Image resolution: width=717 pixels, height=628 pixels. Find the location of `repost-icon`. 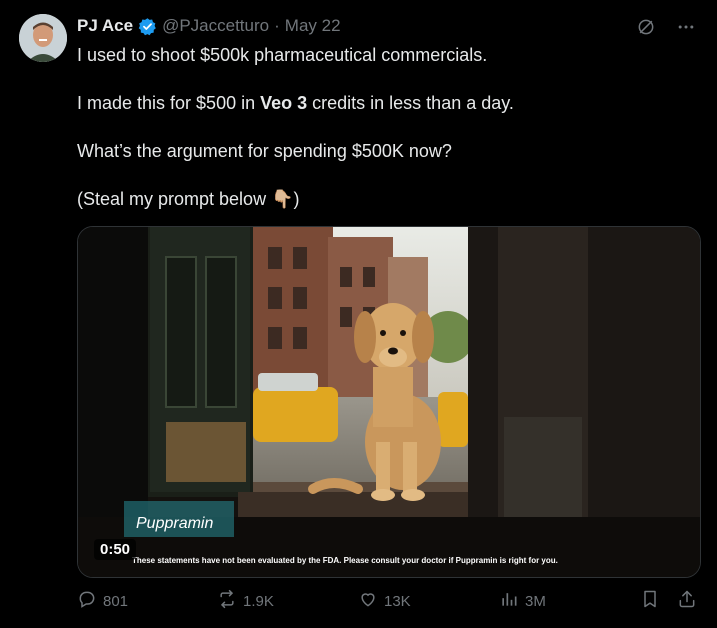

repost-icon is located at coordinates (227, 601).